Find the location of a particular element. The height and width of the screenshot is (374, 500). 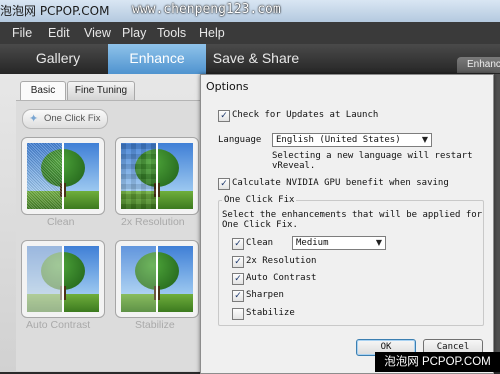

language-note-2: vReveal. is located at coordinates (294, 166).